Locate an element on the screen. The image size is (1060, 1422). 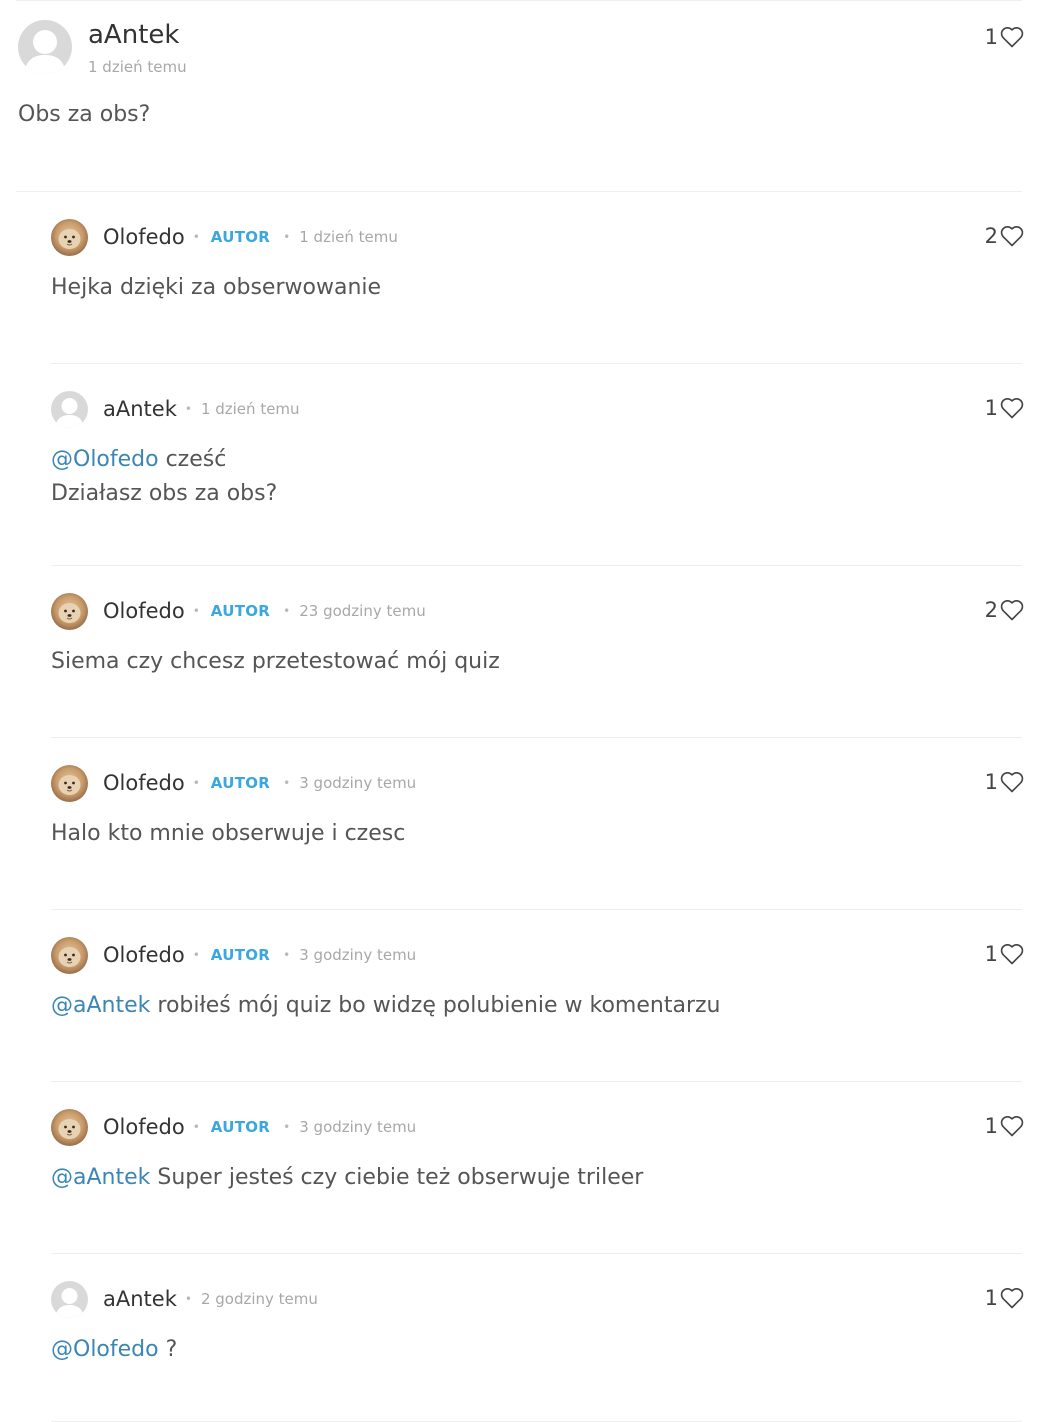
comment-text: Hejka dzięki za obserwowanie is located at coordinates (216, 288).